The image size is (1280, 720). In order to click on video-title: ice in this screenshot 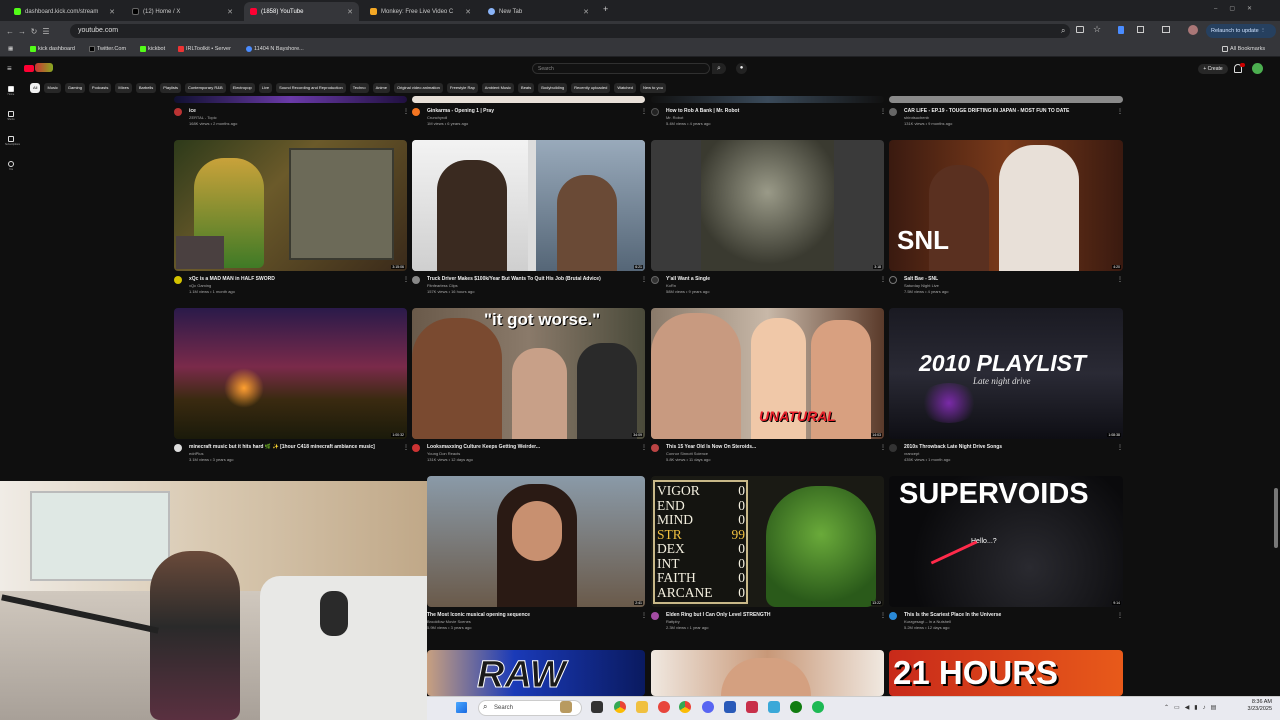, I will do `click(192, 111)`.